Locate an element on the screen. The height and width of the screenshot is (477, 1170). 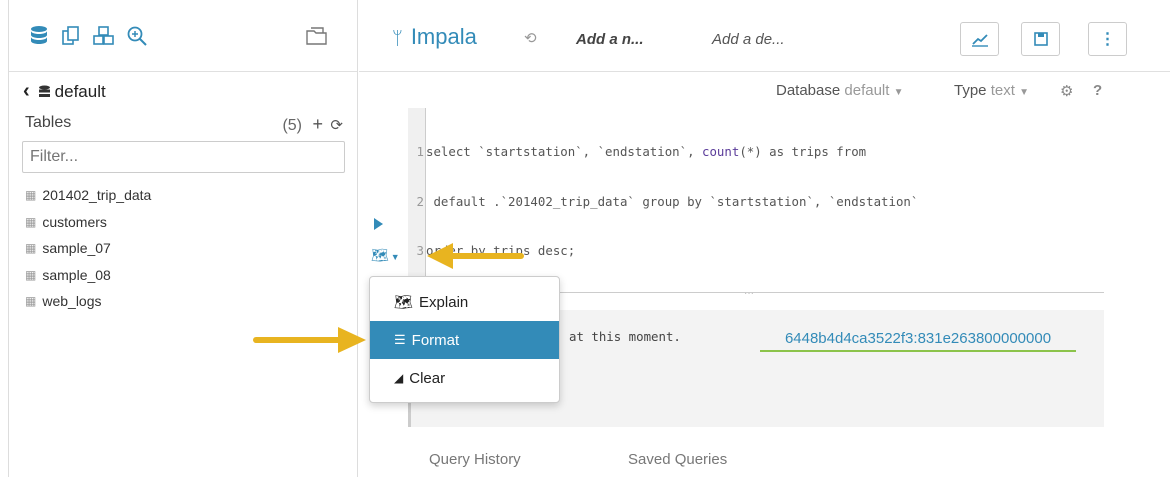
menu-item-format: ☰ Format is located at coordinates (464, 340).